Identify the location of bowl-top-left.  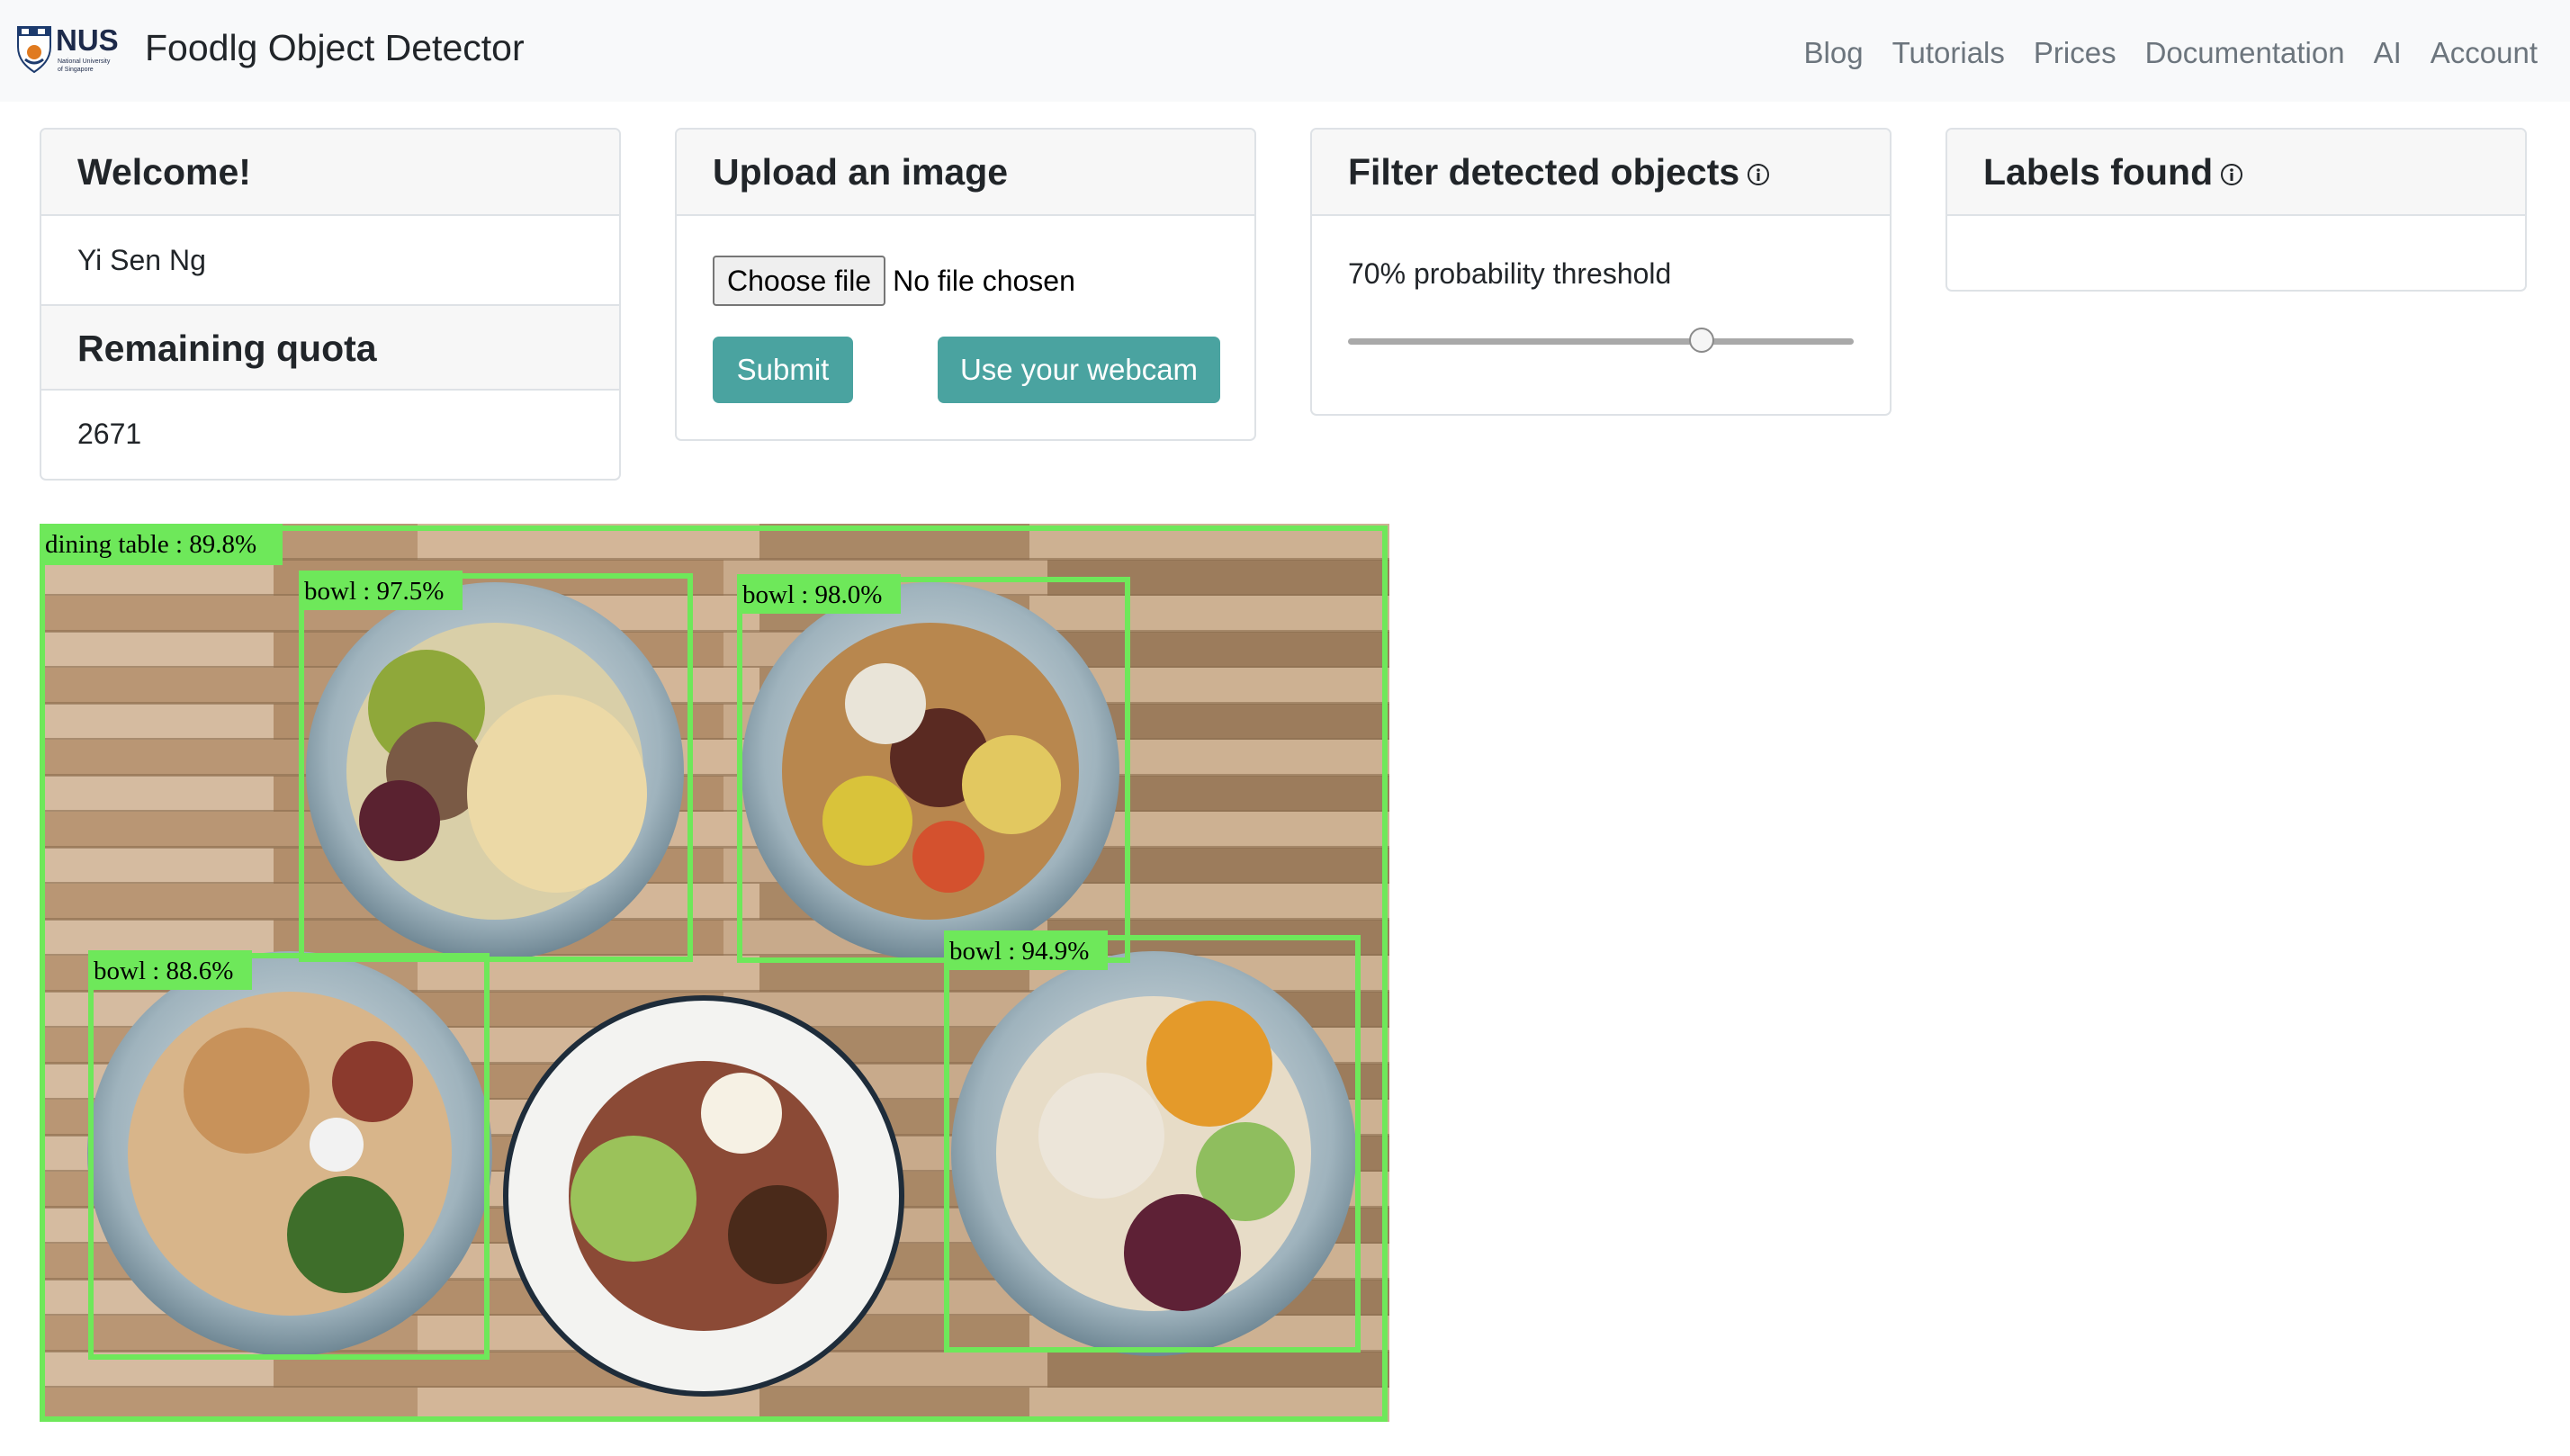
(495, 771).